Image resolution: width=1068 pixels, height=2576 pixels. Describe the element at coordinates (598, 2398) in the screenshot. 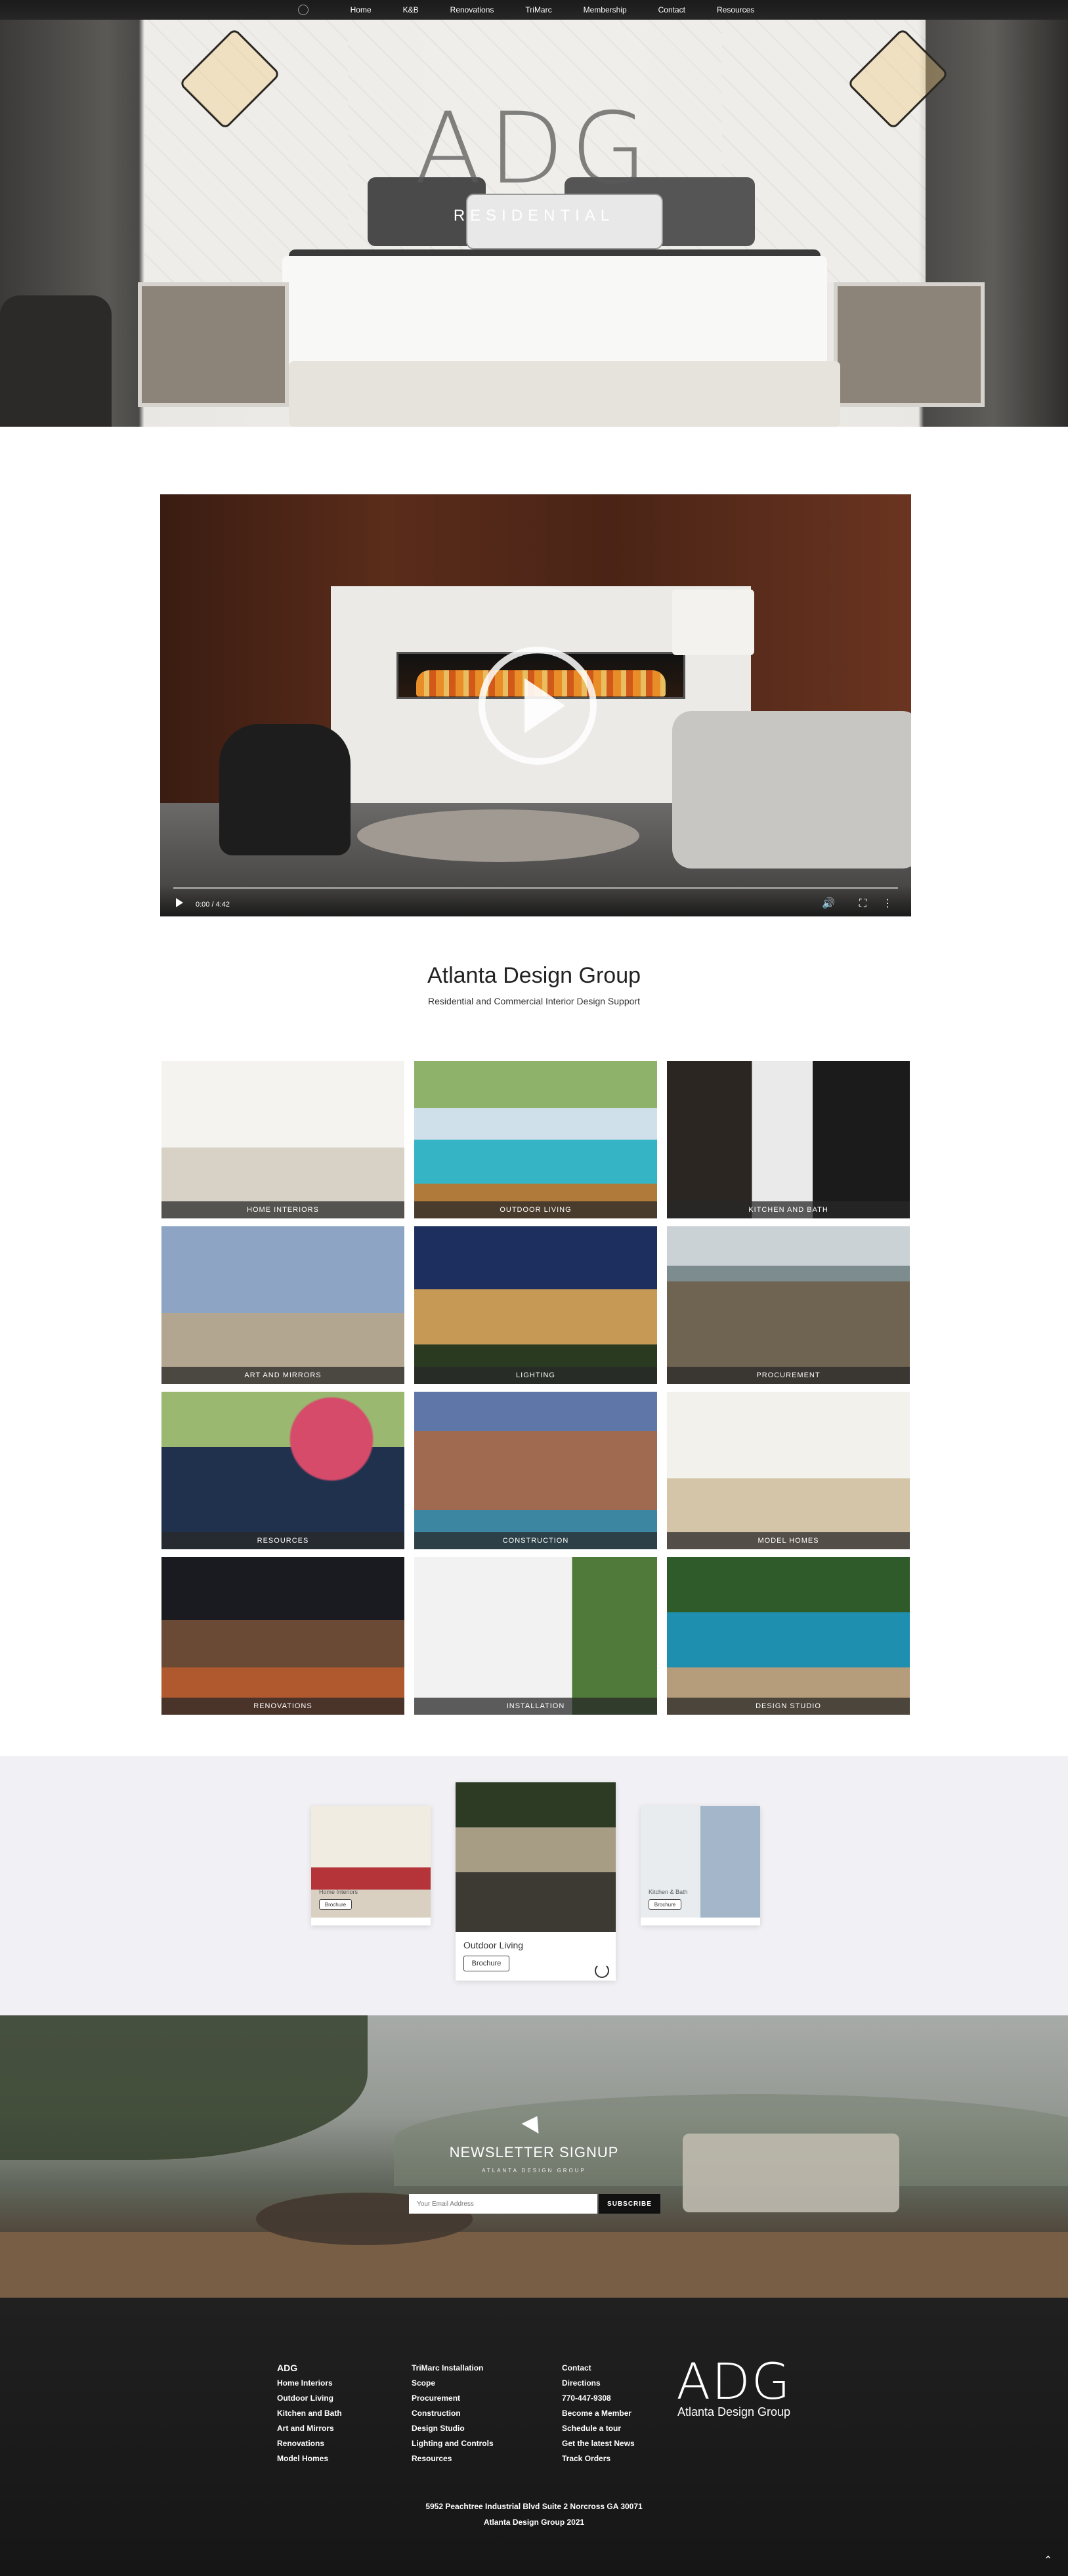

I see `footer-phone: 770-447-9308` at that location.